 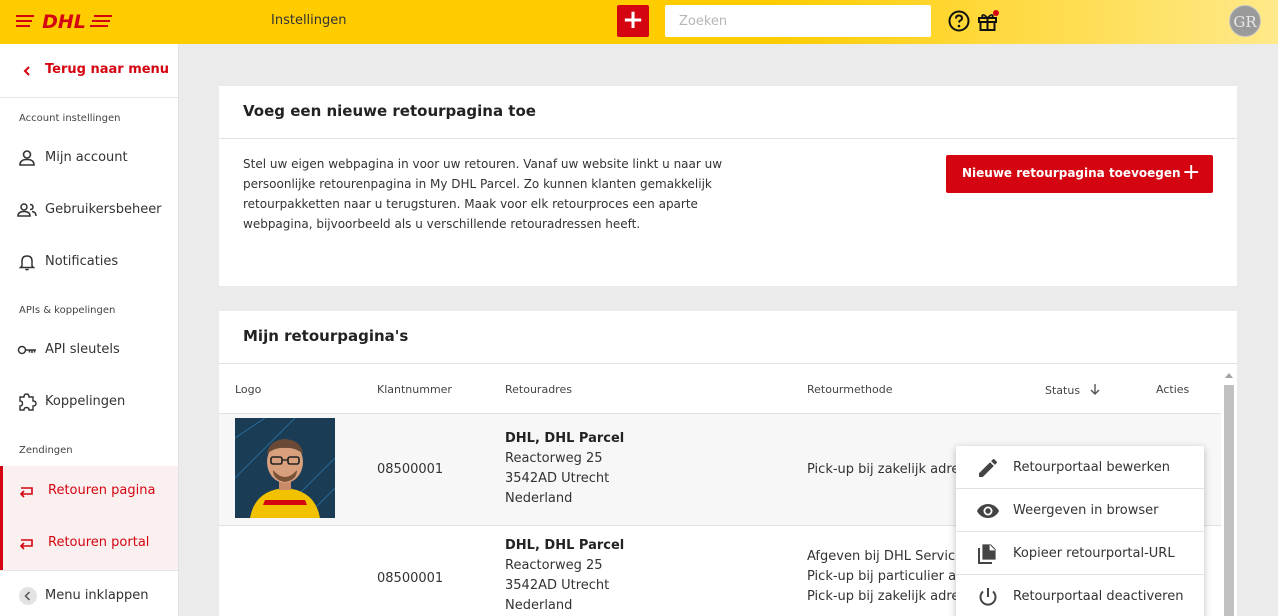 What do you see at coordinates (70, 118) in the screenshot?
I see `section-label-account: Account instellingen` at bounding box center [70, 118].